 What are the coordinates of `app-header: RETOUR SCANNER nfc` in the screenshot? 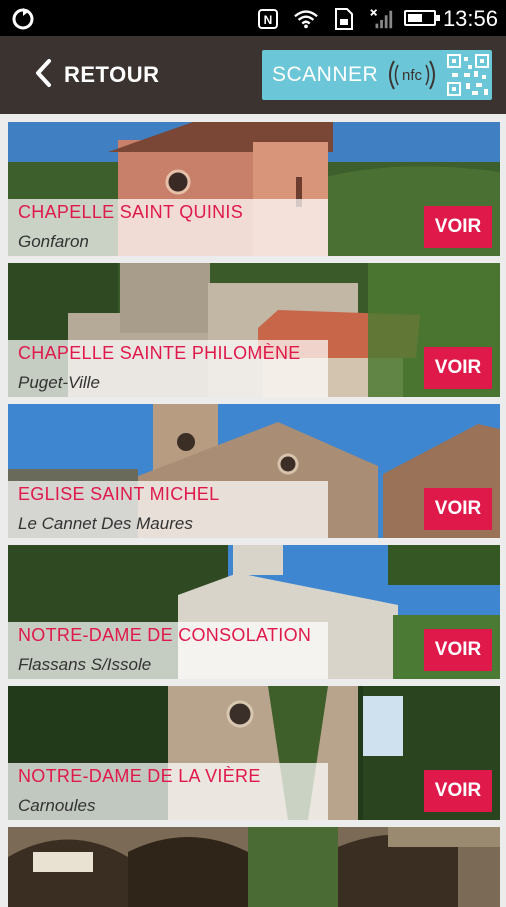 It's located at (253, 75).